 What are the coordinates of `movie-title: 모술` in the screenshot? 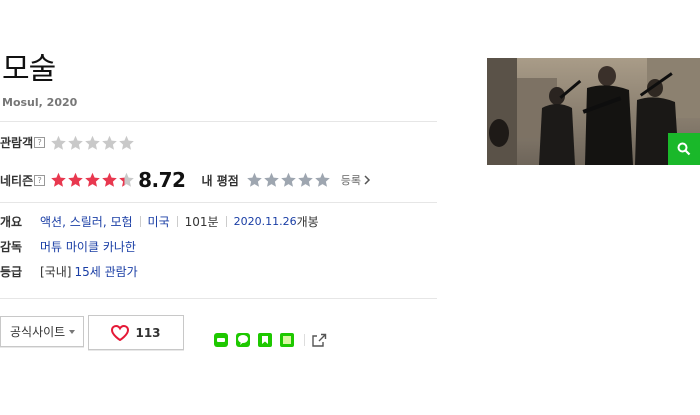 It's located at (29, 69).